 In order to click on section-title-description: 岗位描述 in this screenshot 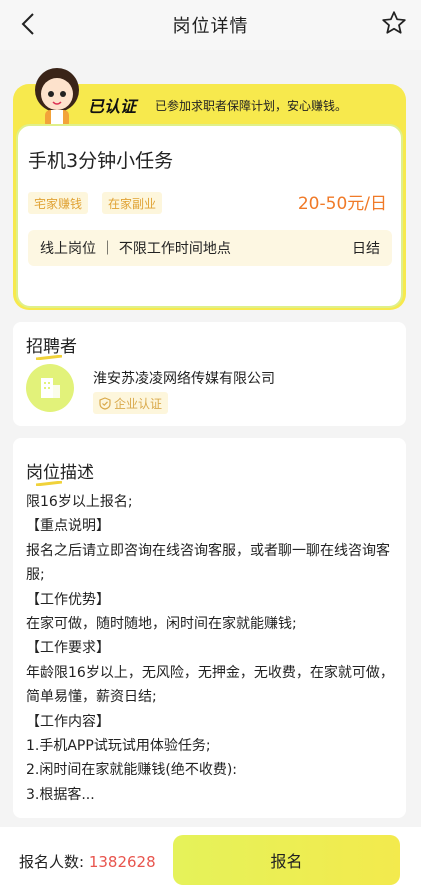, I will do `click(60, 472)`.